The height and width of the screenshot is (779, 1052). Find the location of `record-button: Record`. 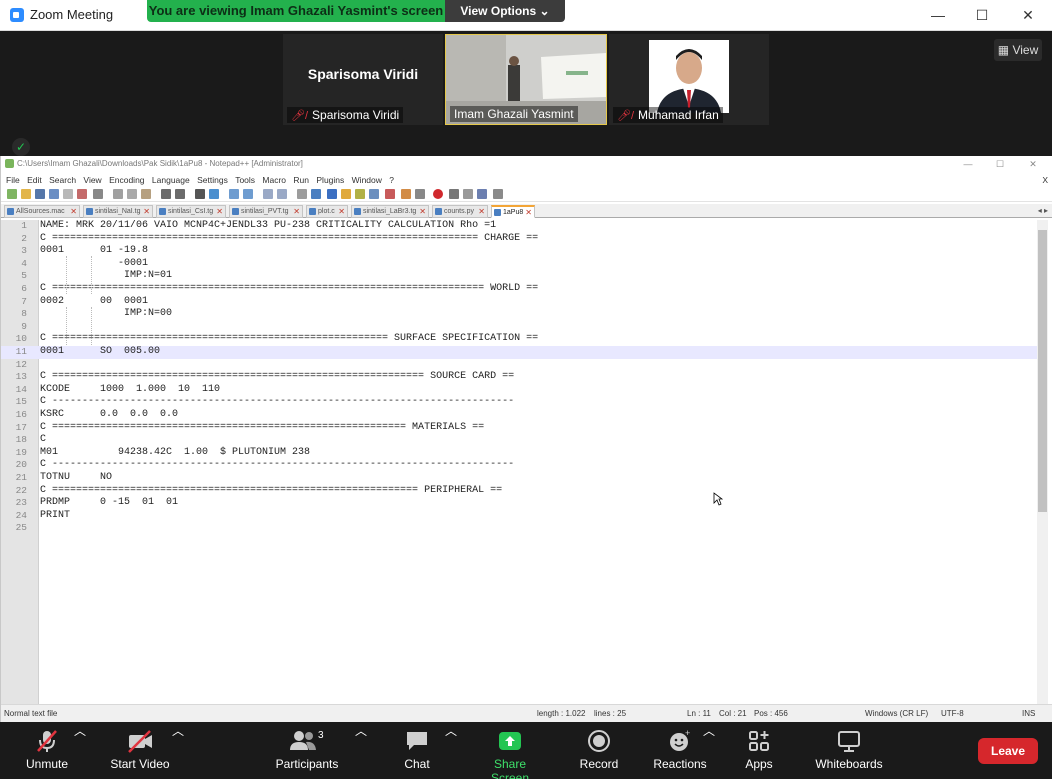

record-button: Record is located at coordinates (599, 750).